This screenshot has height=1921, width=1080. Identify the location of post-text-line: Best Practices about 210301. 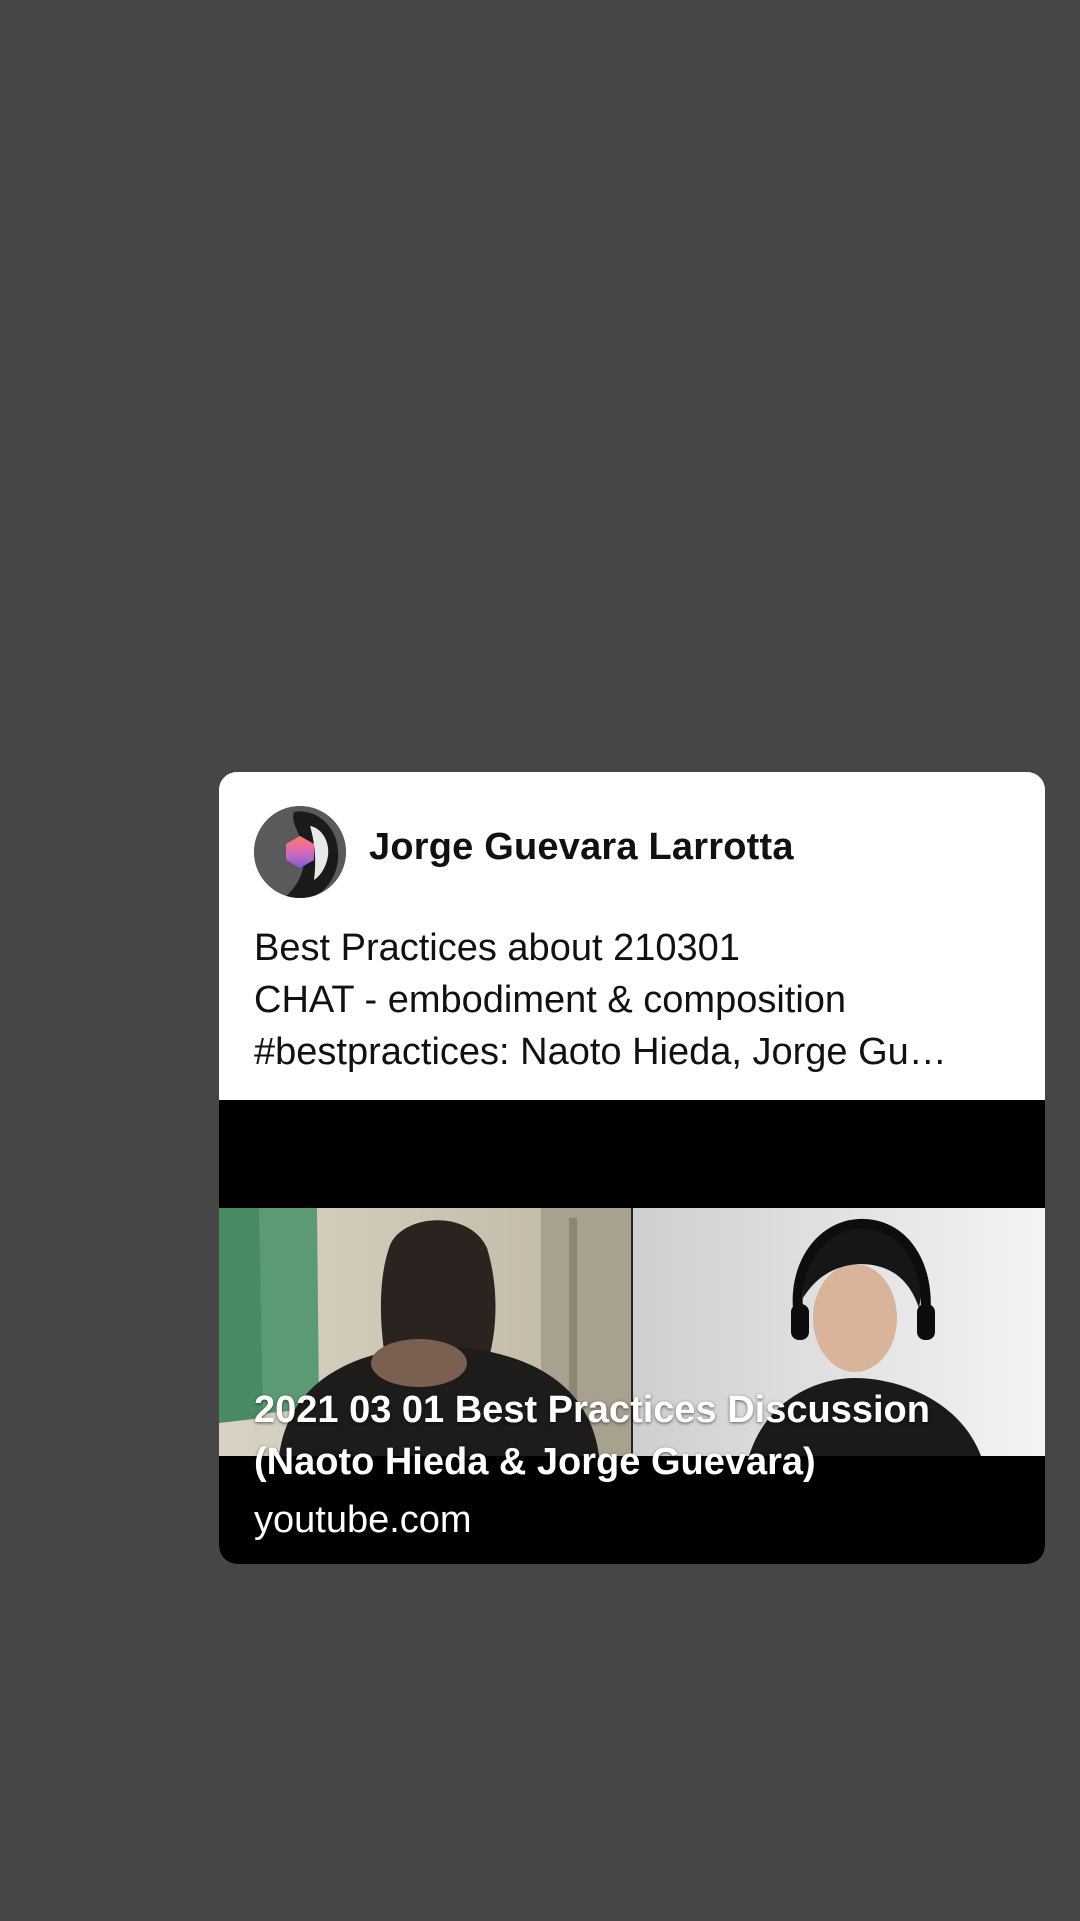
(497, 948).